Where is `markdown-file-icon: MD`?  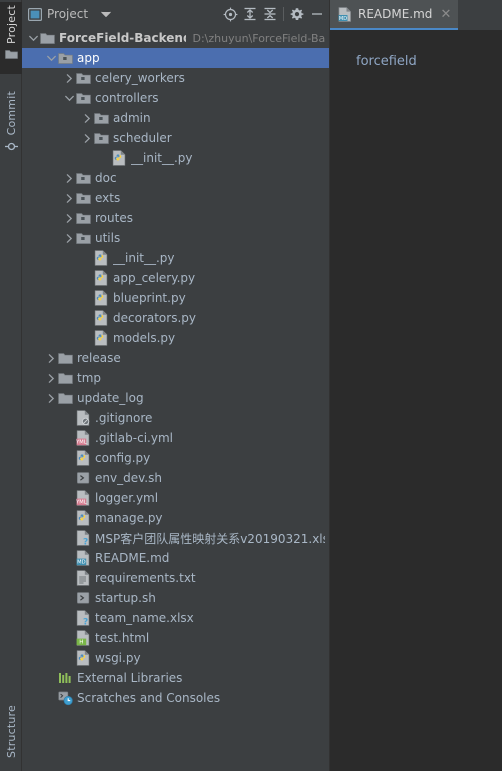
markdown-file-icon: MD is located at coordinates (345, 14).